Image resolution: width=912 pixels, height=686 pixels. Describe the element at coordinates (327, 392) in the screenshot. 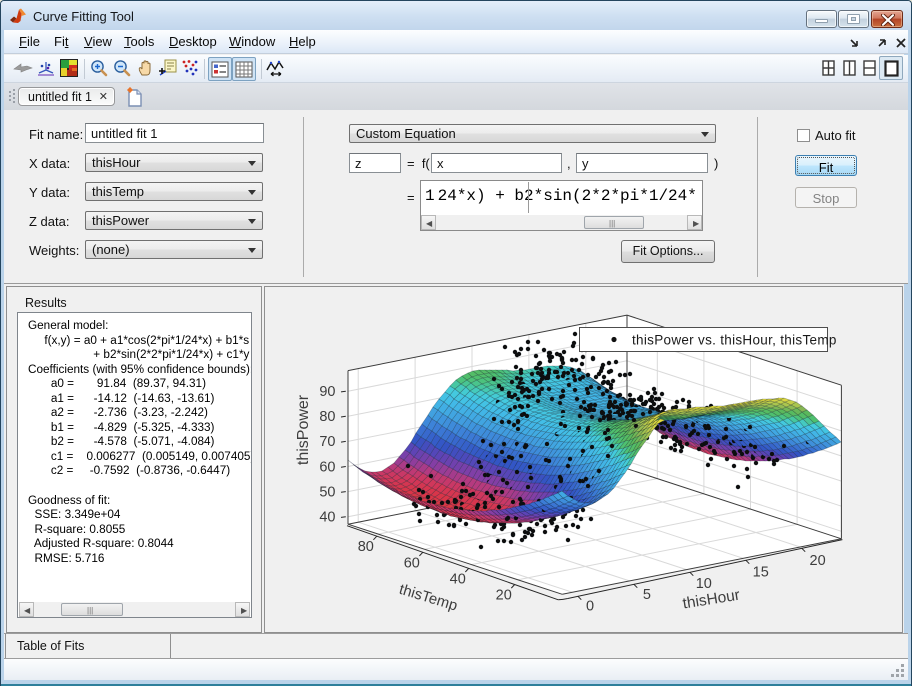

I see `svg-text: 90` at that location.